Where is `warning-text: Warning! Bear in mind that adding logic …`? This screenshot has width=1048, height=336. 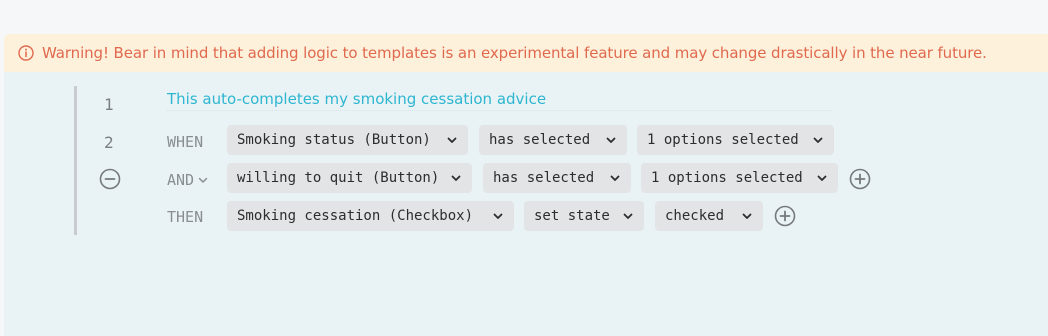 warning-text: Warning! Bear in mind that adding logic … is located at coordinates (514, 53).